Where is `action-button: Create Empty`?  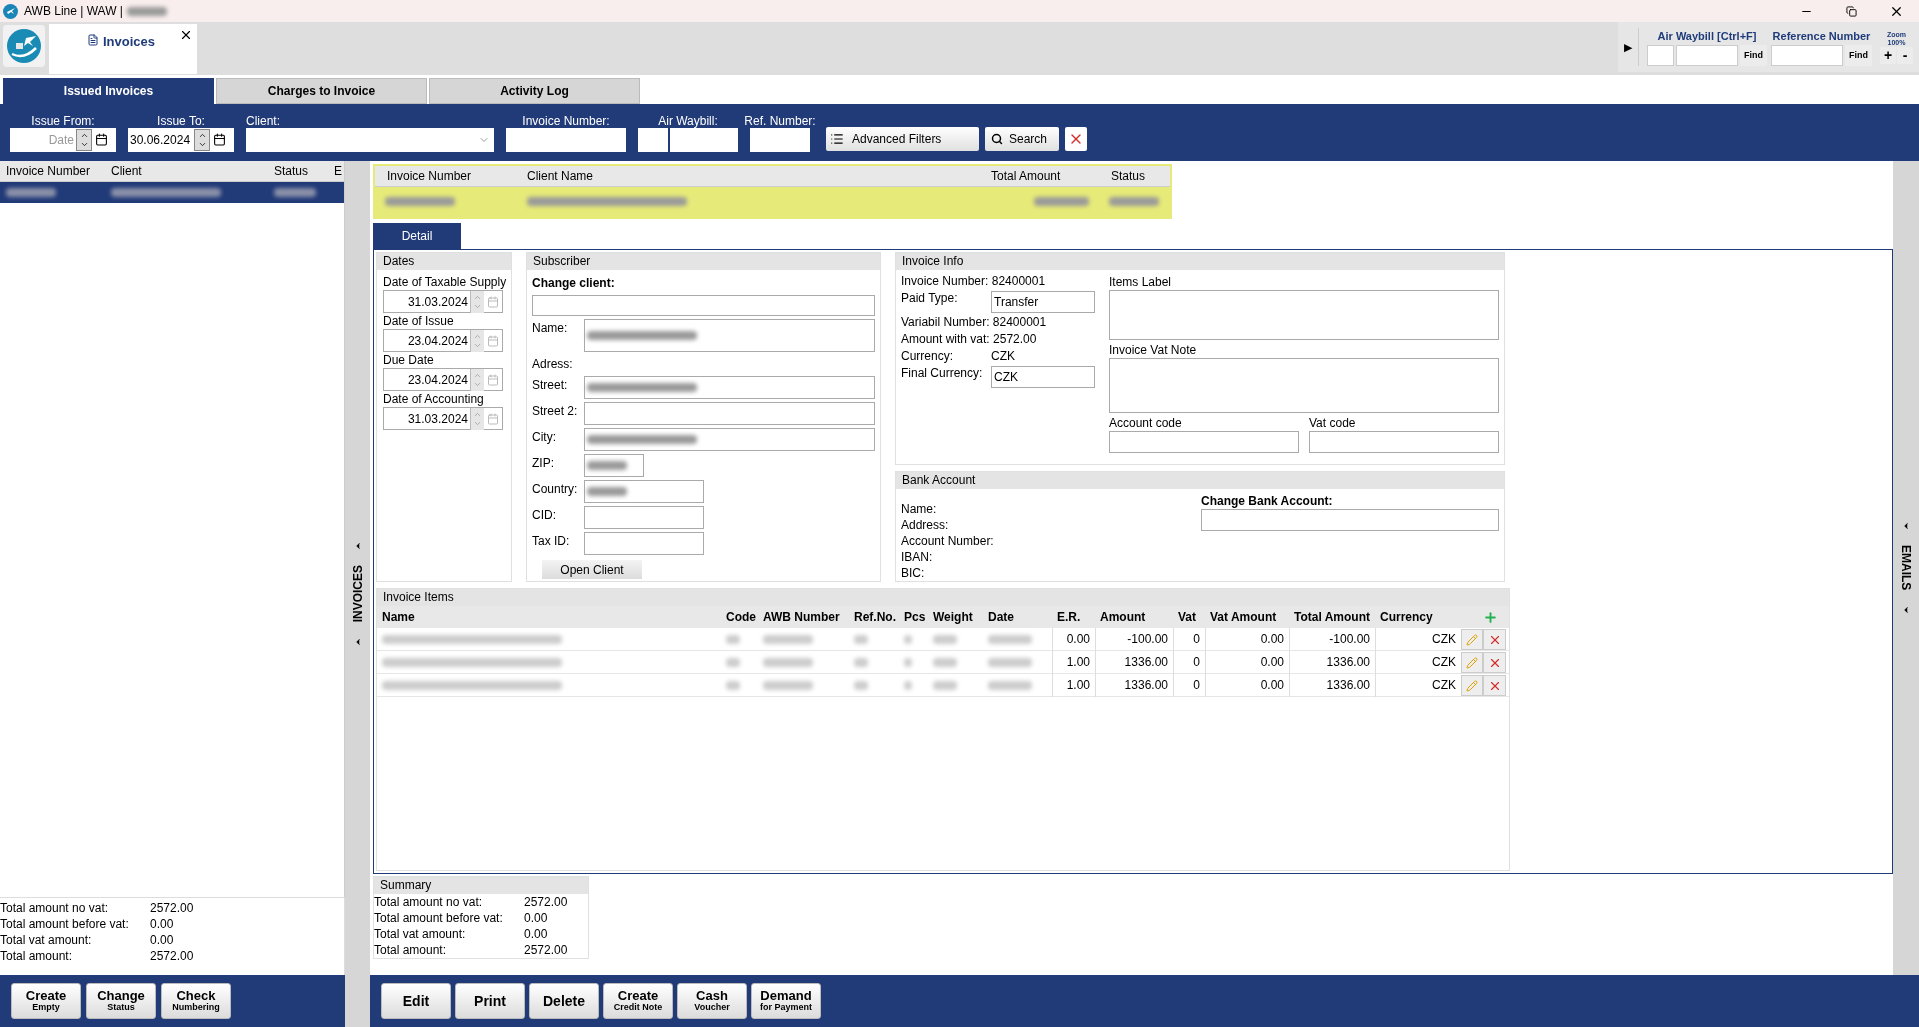 action-button: Create Empty is located at coordinates (46, 1001).